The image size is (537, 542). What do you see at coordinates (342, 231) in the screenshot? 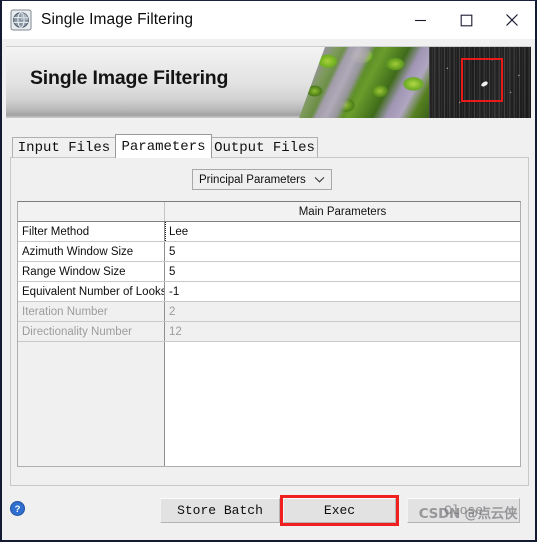
I see `param-value-filter-method: Lee` at bounding box center [342, 231].